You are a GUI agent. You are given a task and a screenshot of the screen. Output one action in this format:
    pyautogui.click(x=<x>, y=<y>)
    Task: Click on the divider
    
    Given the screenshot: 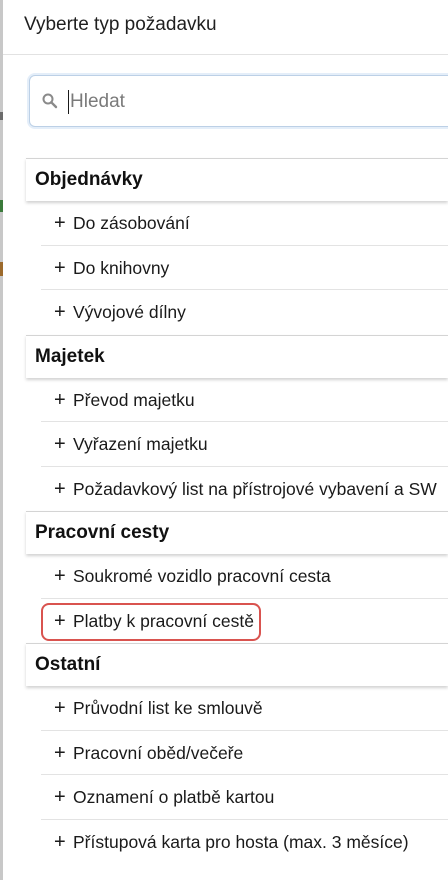 What is the action you would take?
    pyautogui.click(x=225, y=54)
    